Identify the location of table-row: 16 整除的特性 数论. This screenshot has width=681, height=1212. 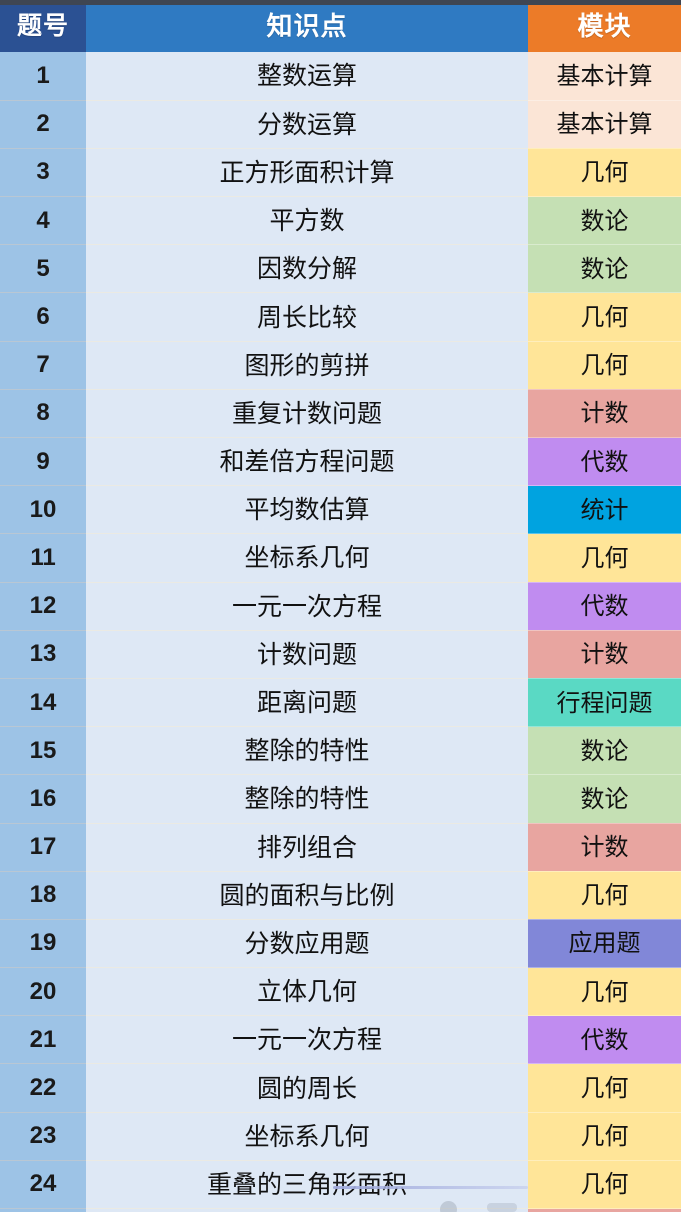
(340, 799).